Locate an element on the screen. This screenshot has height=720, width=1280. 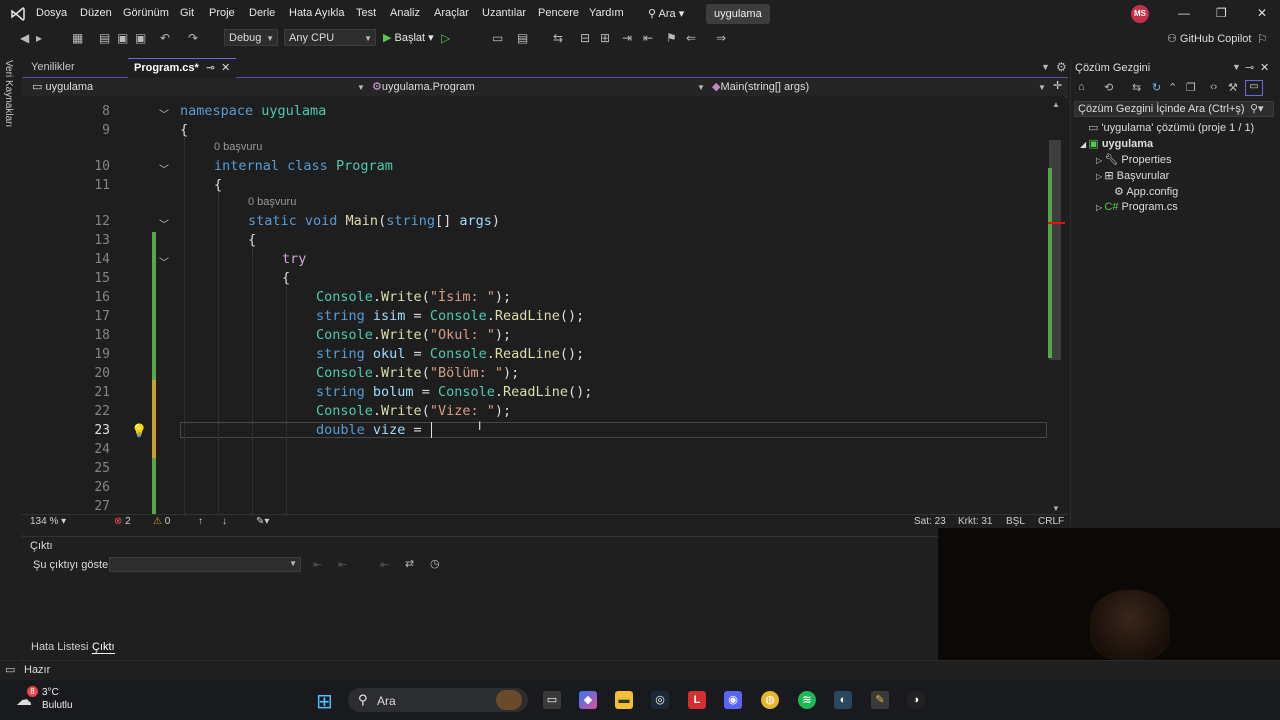
find-icon: ⇤ is located at coordinates (317, 564).